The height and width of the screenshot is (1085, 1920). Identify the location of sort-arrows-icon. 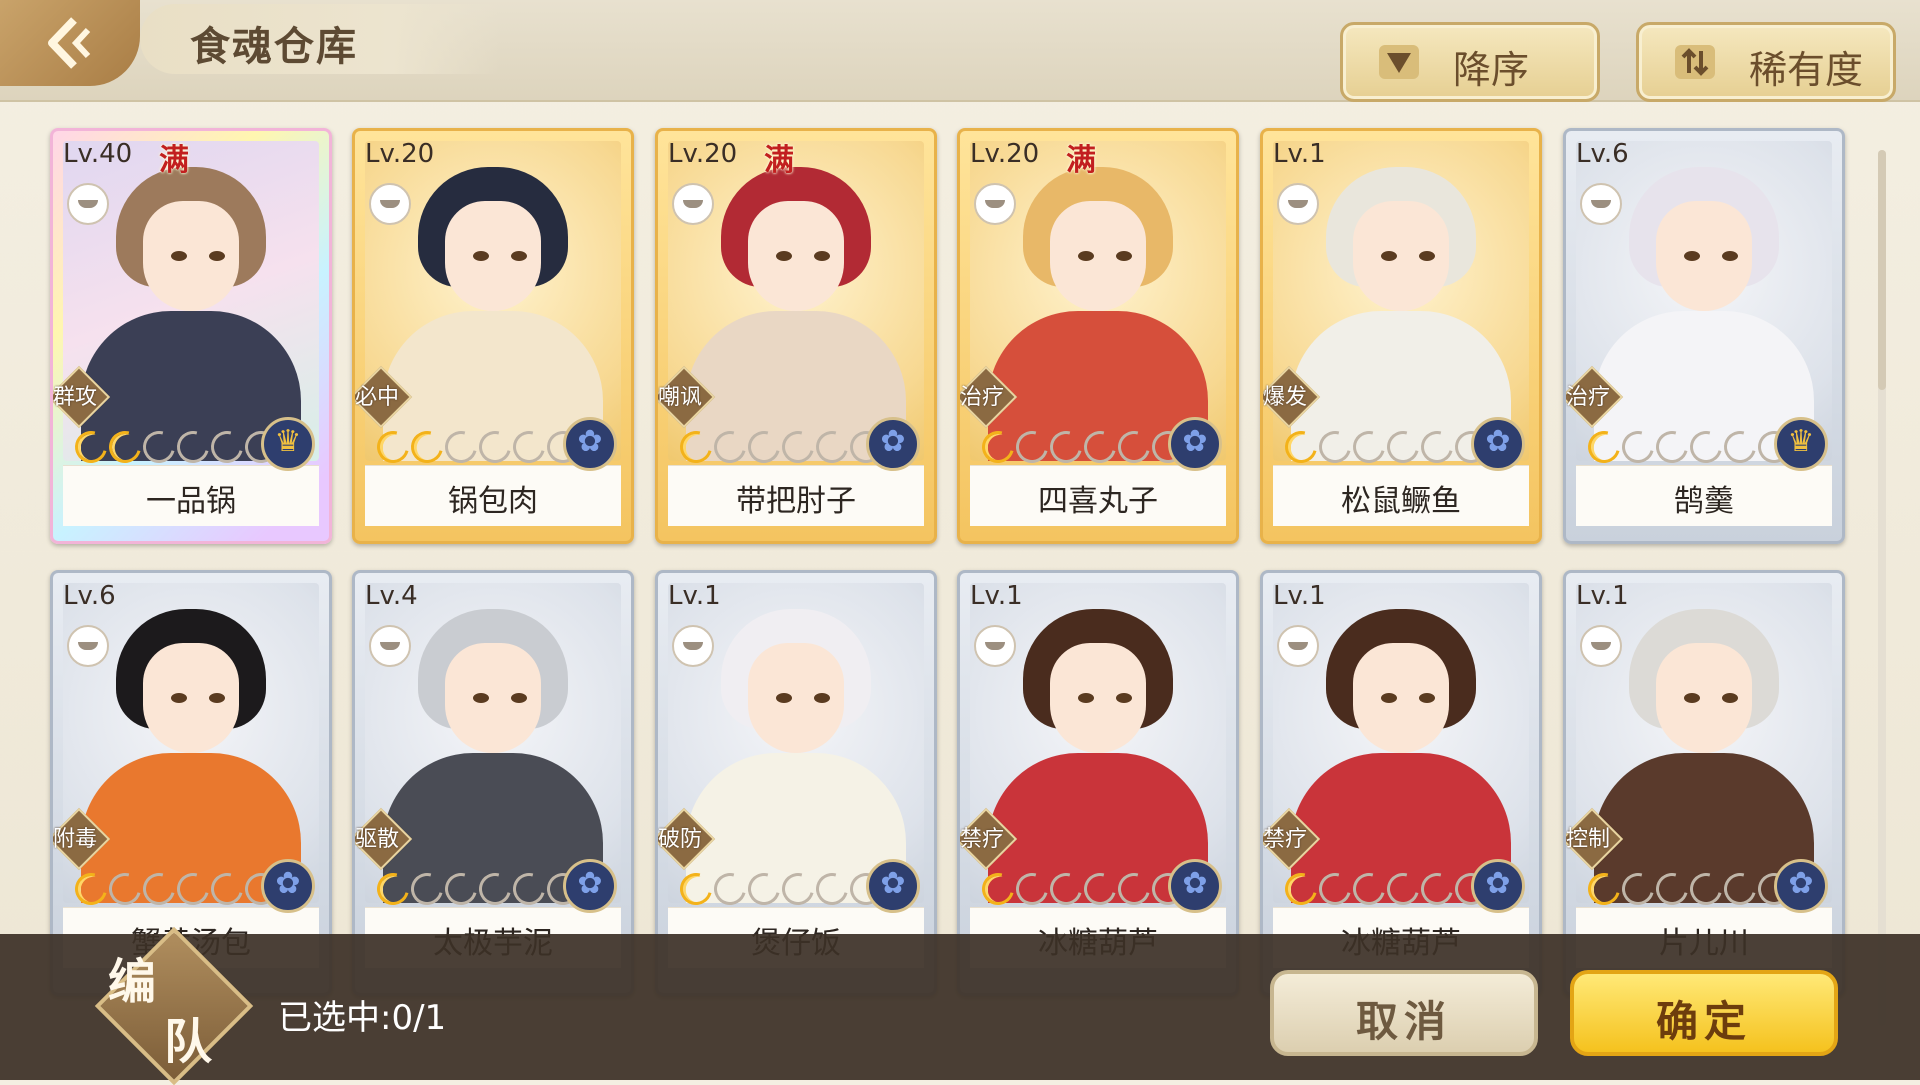
(1695, 62).